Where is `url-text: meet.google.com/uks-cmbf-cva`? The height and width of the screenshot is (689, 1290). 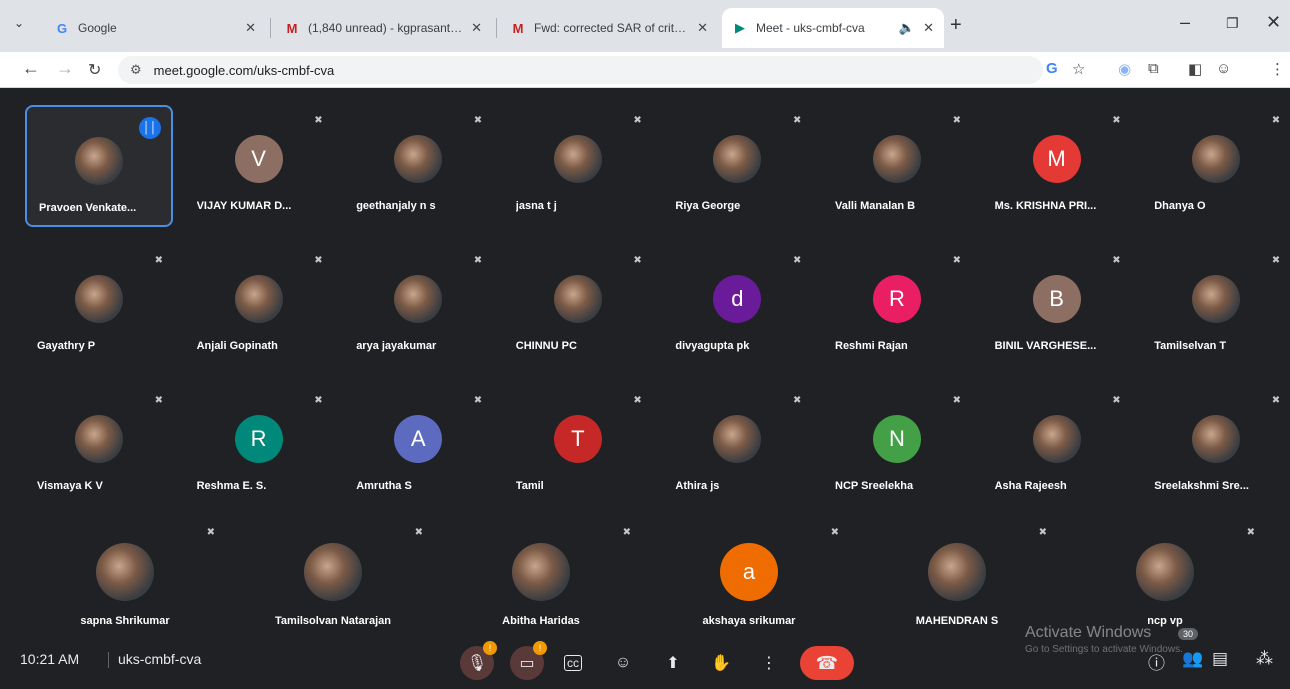 url-text: meet.google.com/uks-cmbf-cva is located at coordinates (244, 70).